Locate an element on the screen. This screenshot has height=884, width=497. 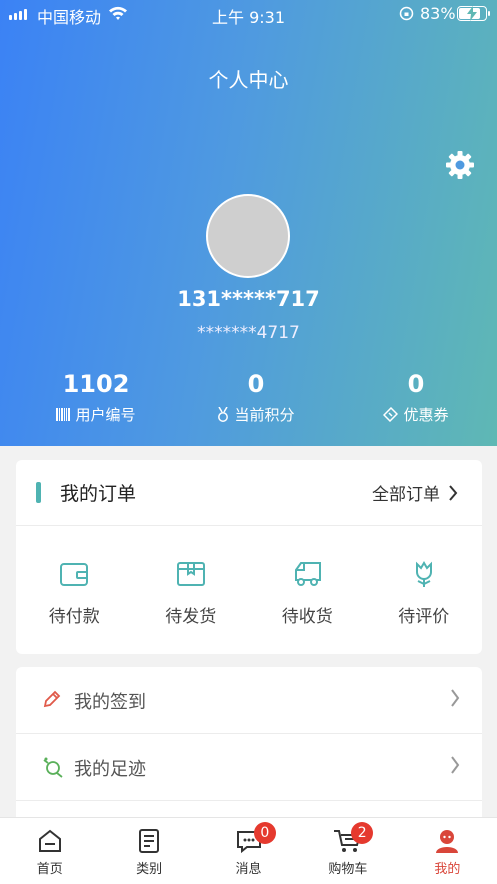
order-status-label: 待评价 is located at coordinates (424, 617).